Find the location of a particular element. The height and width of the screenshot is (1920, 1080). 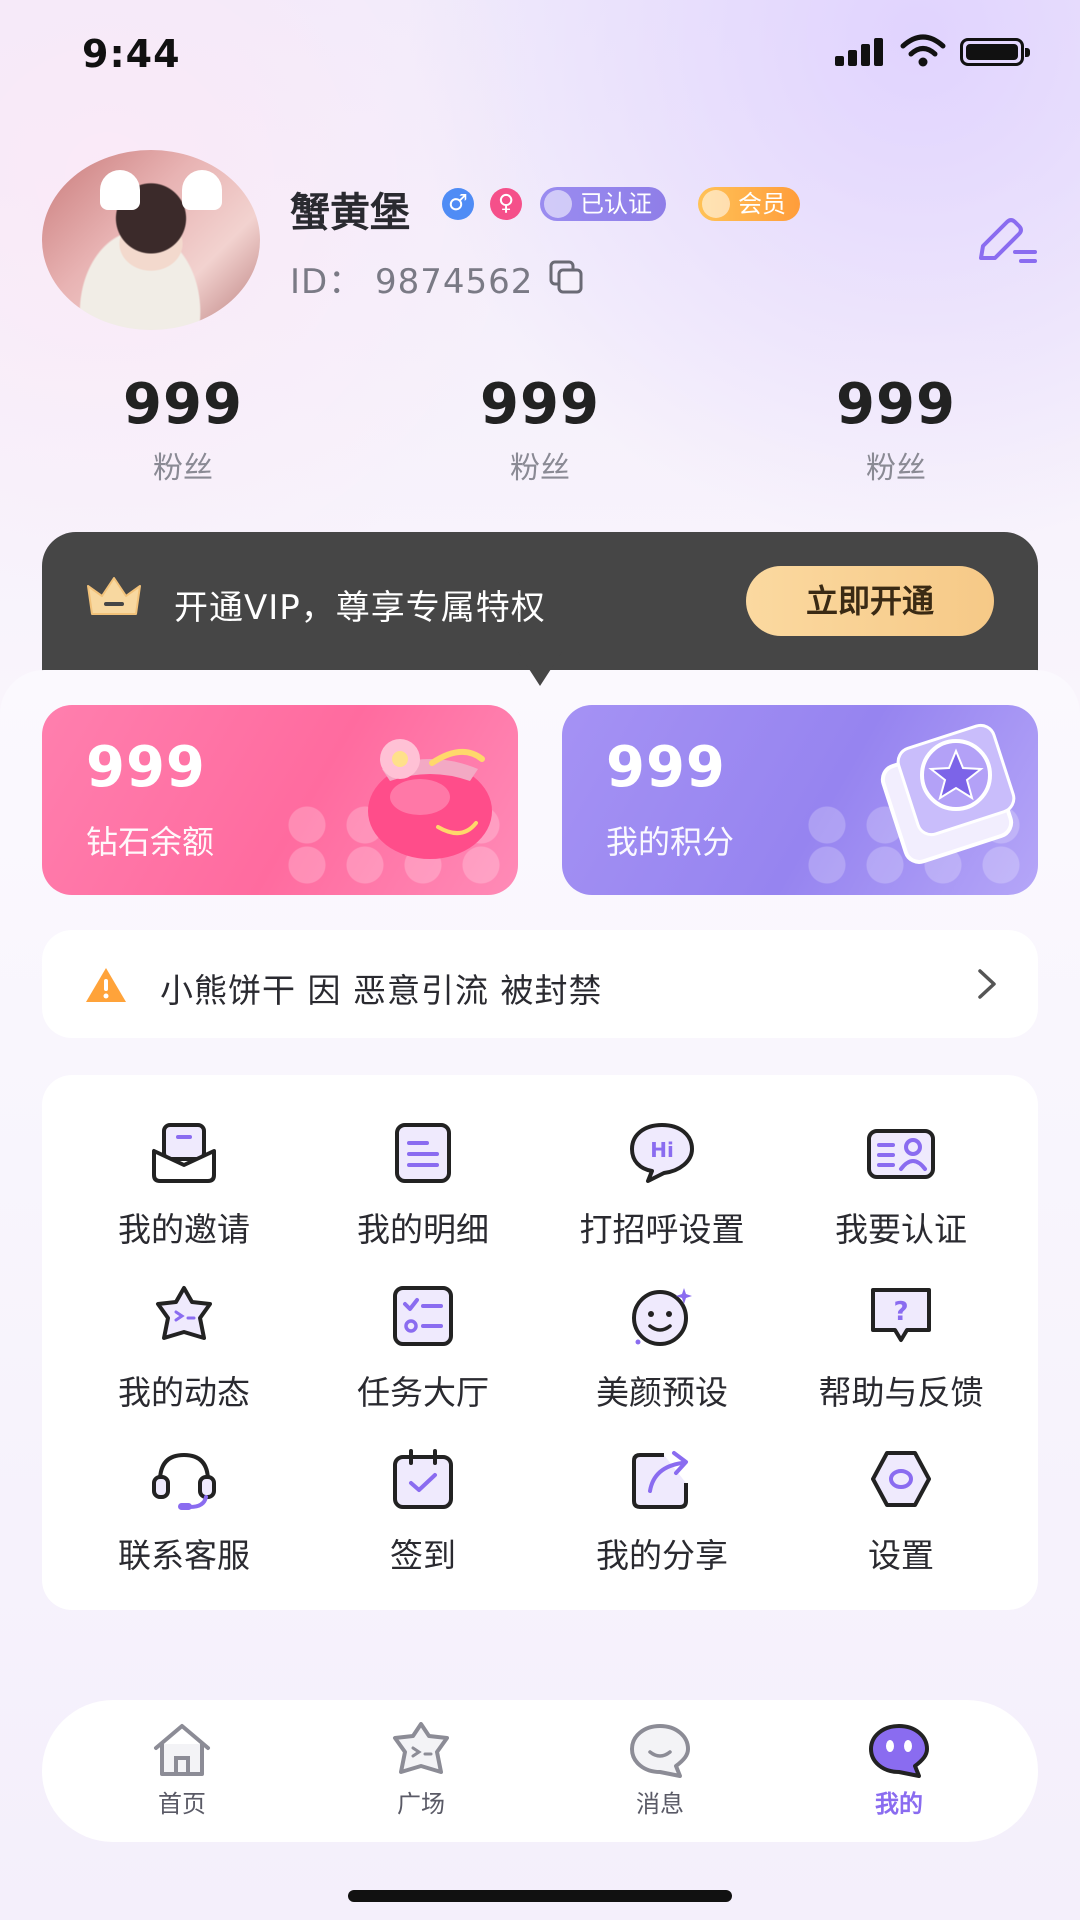

tasks-icon is located at coordinates (423, 1316).